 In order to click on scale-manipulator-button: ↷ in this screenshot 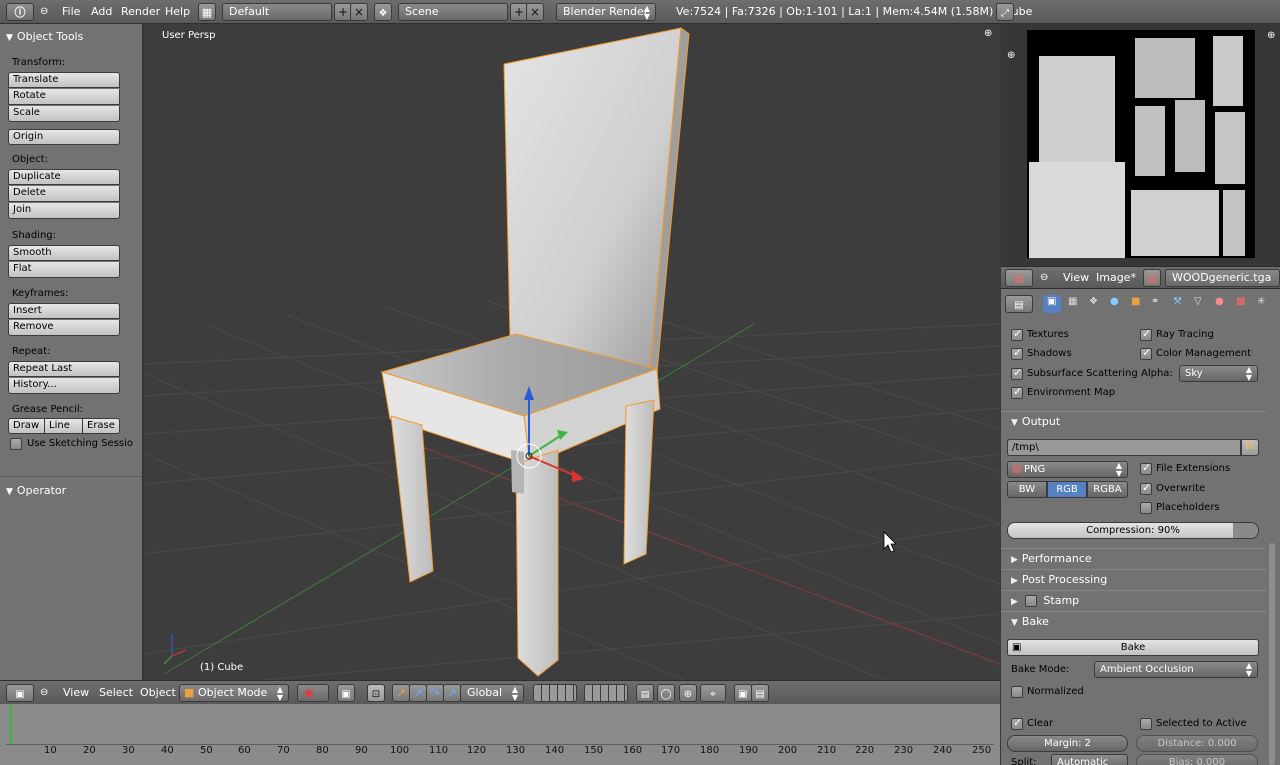, I will do `click(435, 693)`.